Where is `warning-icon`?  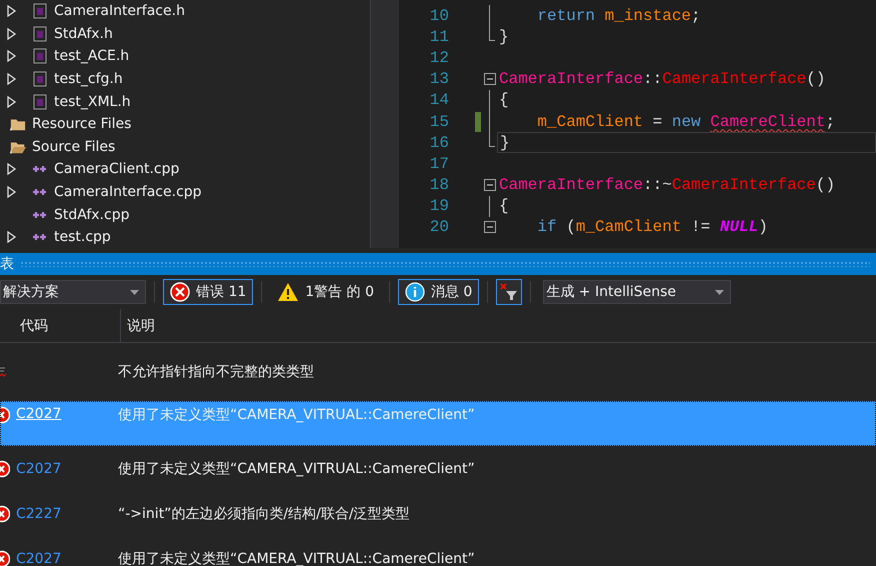 warning-icon is located at coordinates (288, 292).